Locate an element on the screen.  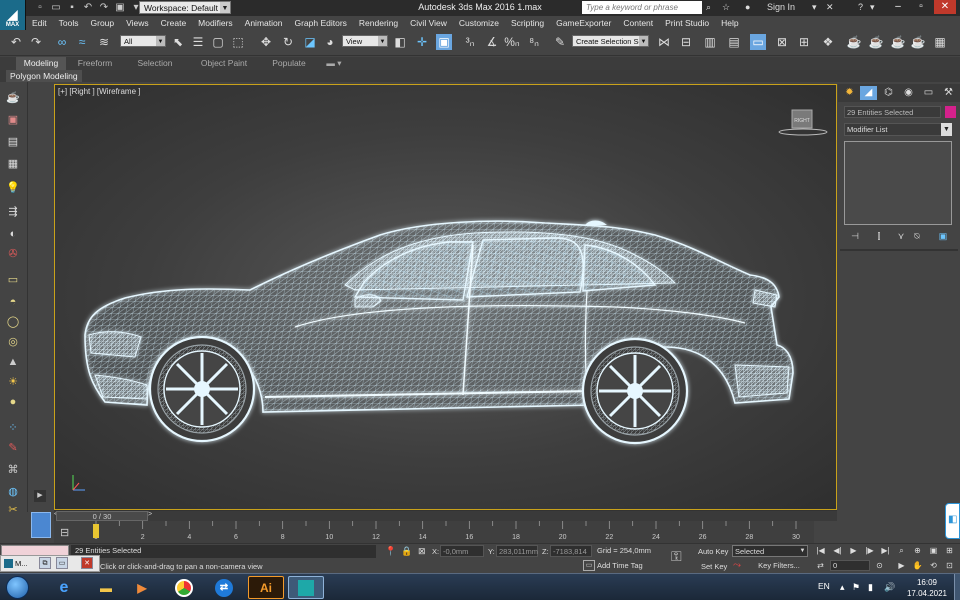
front-wheel is located at coordinates (202, 389).